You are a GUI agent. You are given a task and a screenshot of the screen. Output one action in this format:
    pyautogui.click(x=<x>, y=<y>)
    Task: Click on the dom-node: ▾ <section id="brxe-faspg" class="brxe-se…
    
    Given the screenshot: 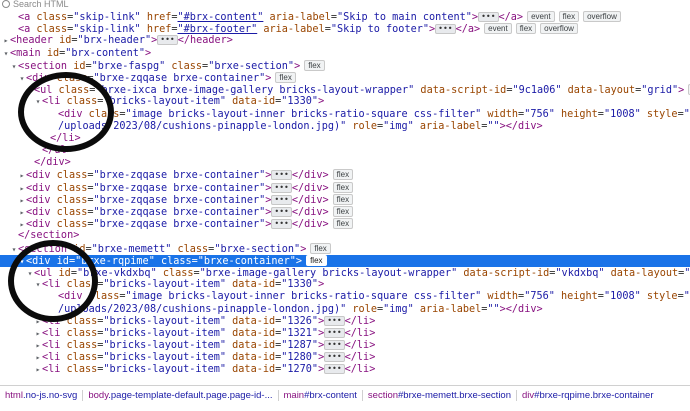 What is the action you would take?
    pyautogui.click(x=345, y=65)
    